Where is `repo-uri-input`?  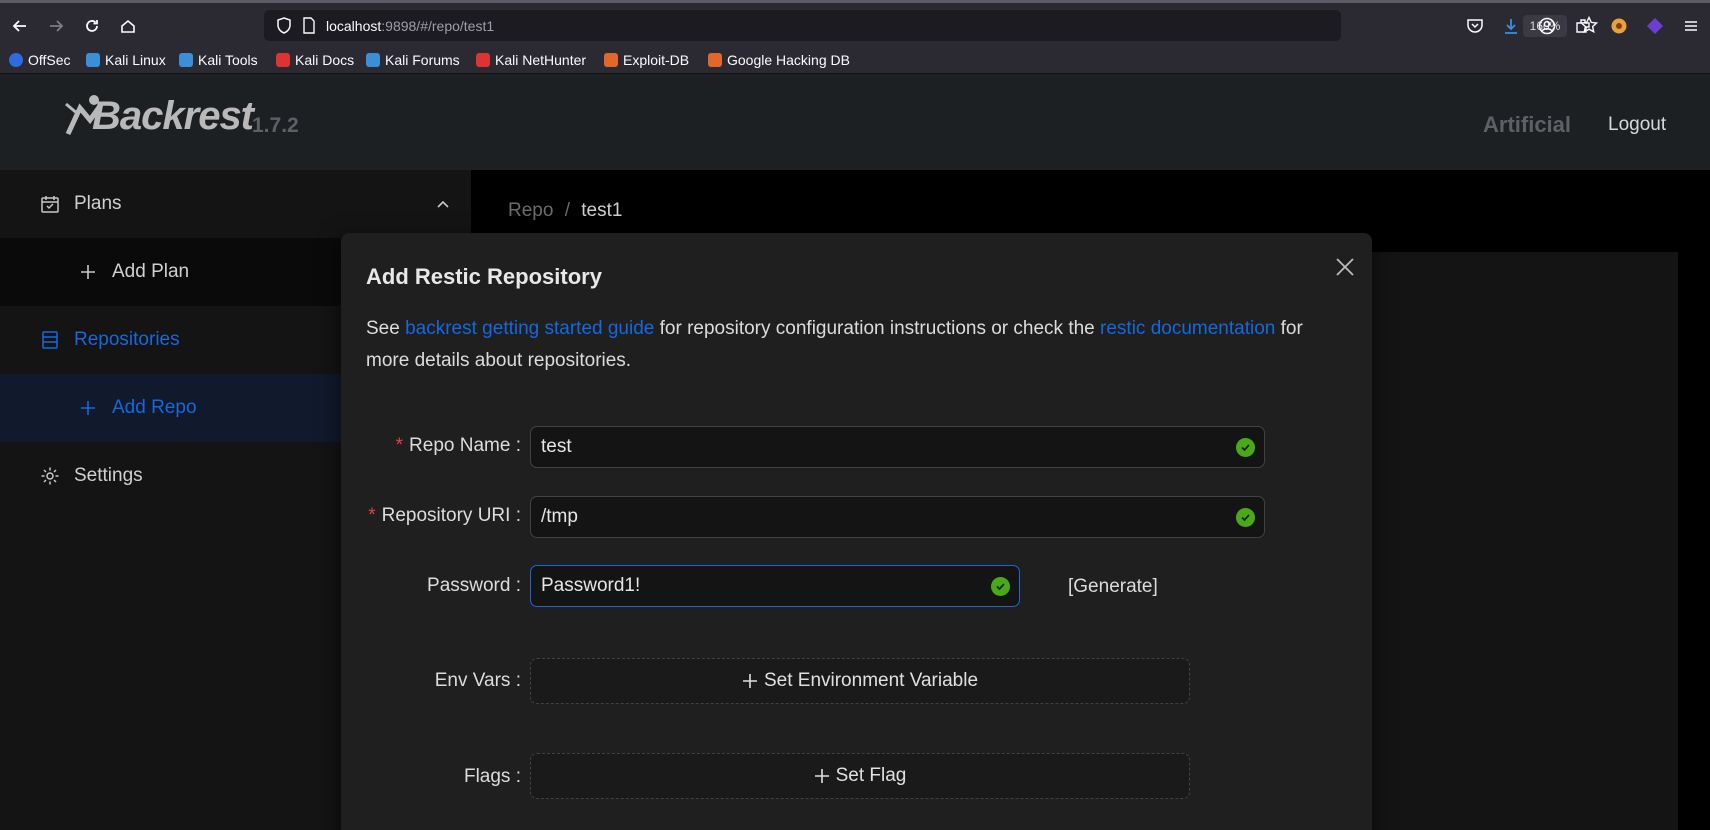
repo-uri-input is located at coordinates (882, 517).